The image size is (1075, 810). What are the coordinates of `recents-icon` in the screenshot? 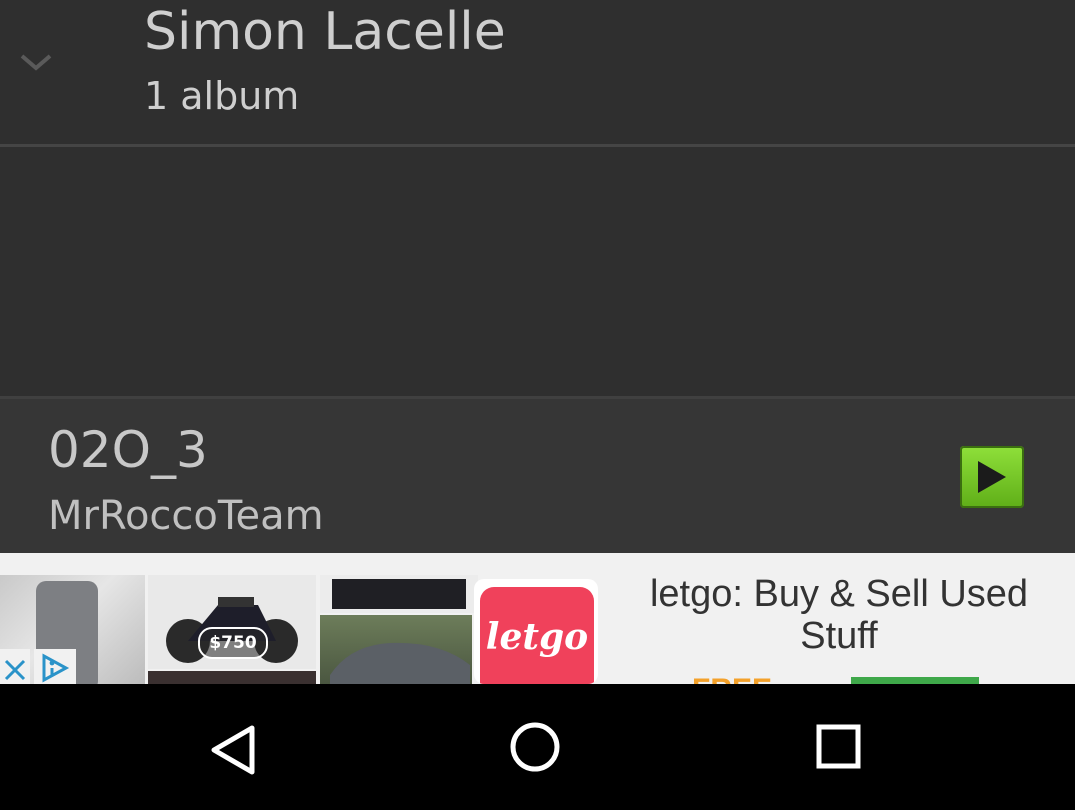 It's located at (838, 750).